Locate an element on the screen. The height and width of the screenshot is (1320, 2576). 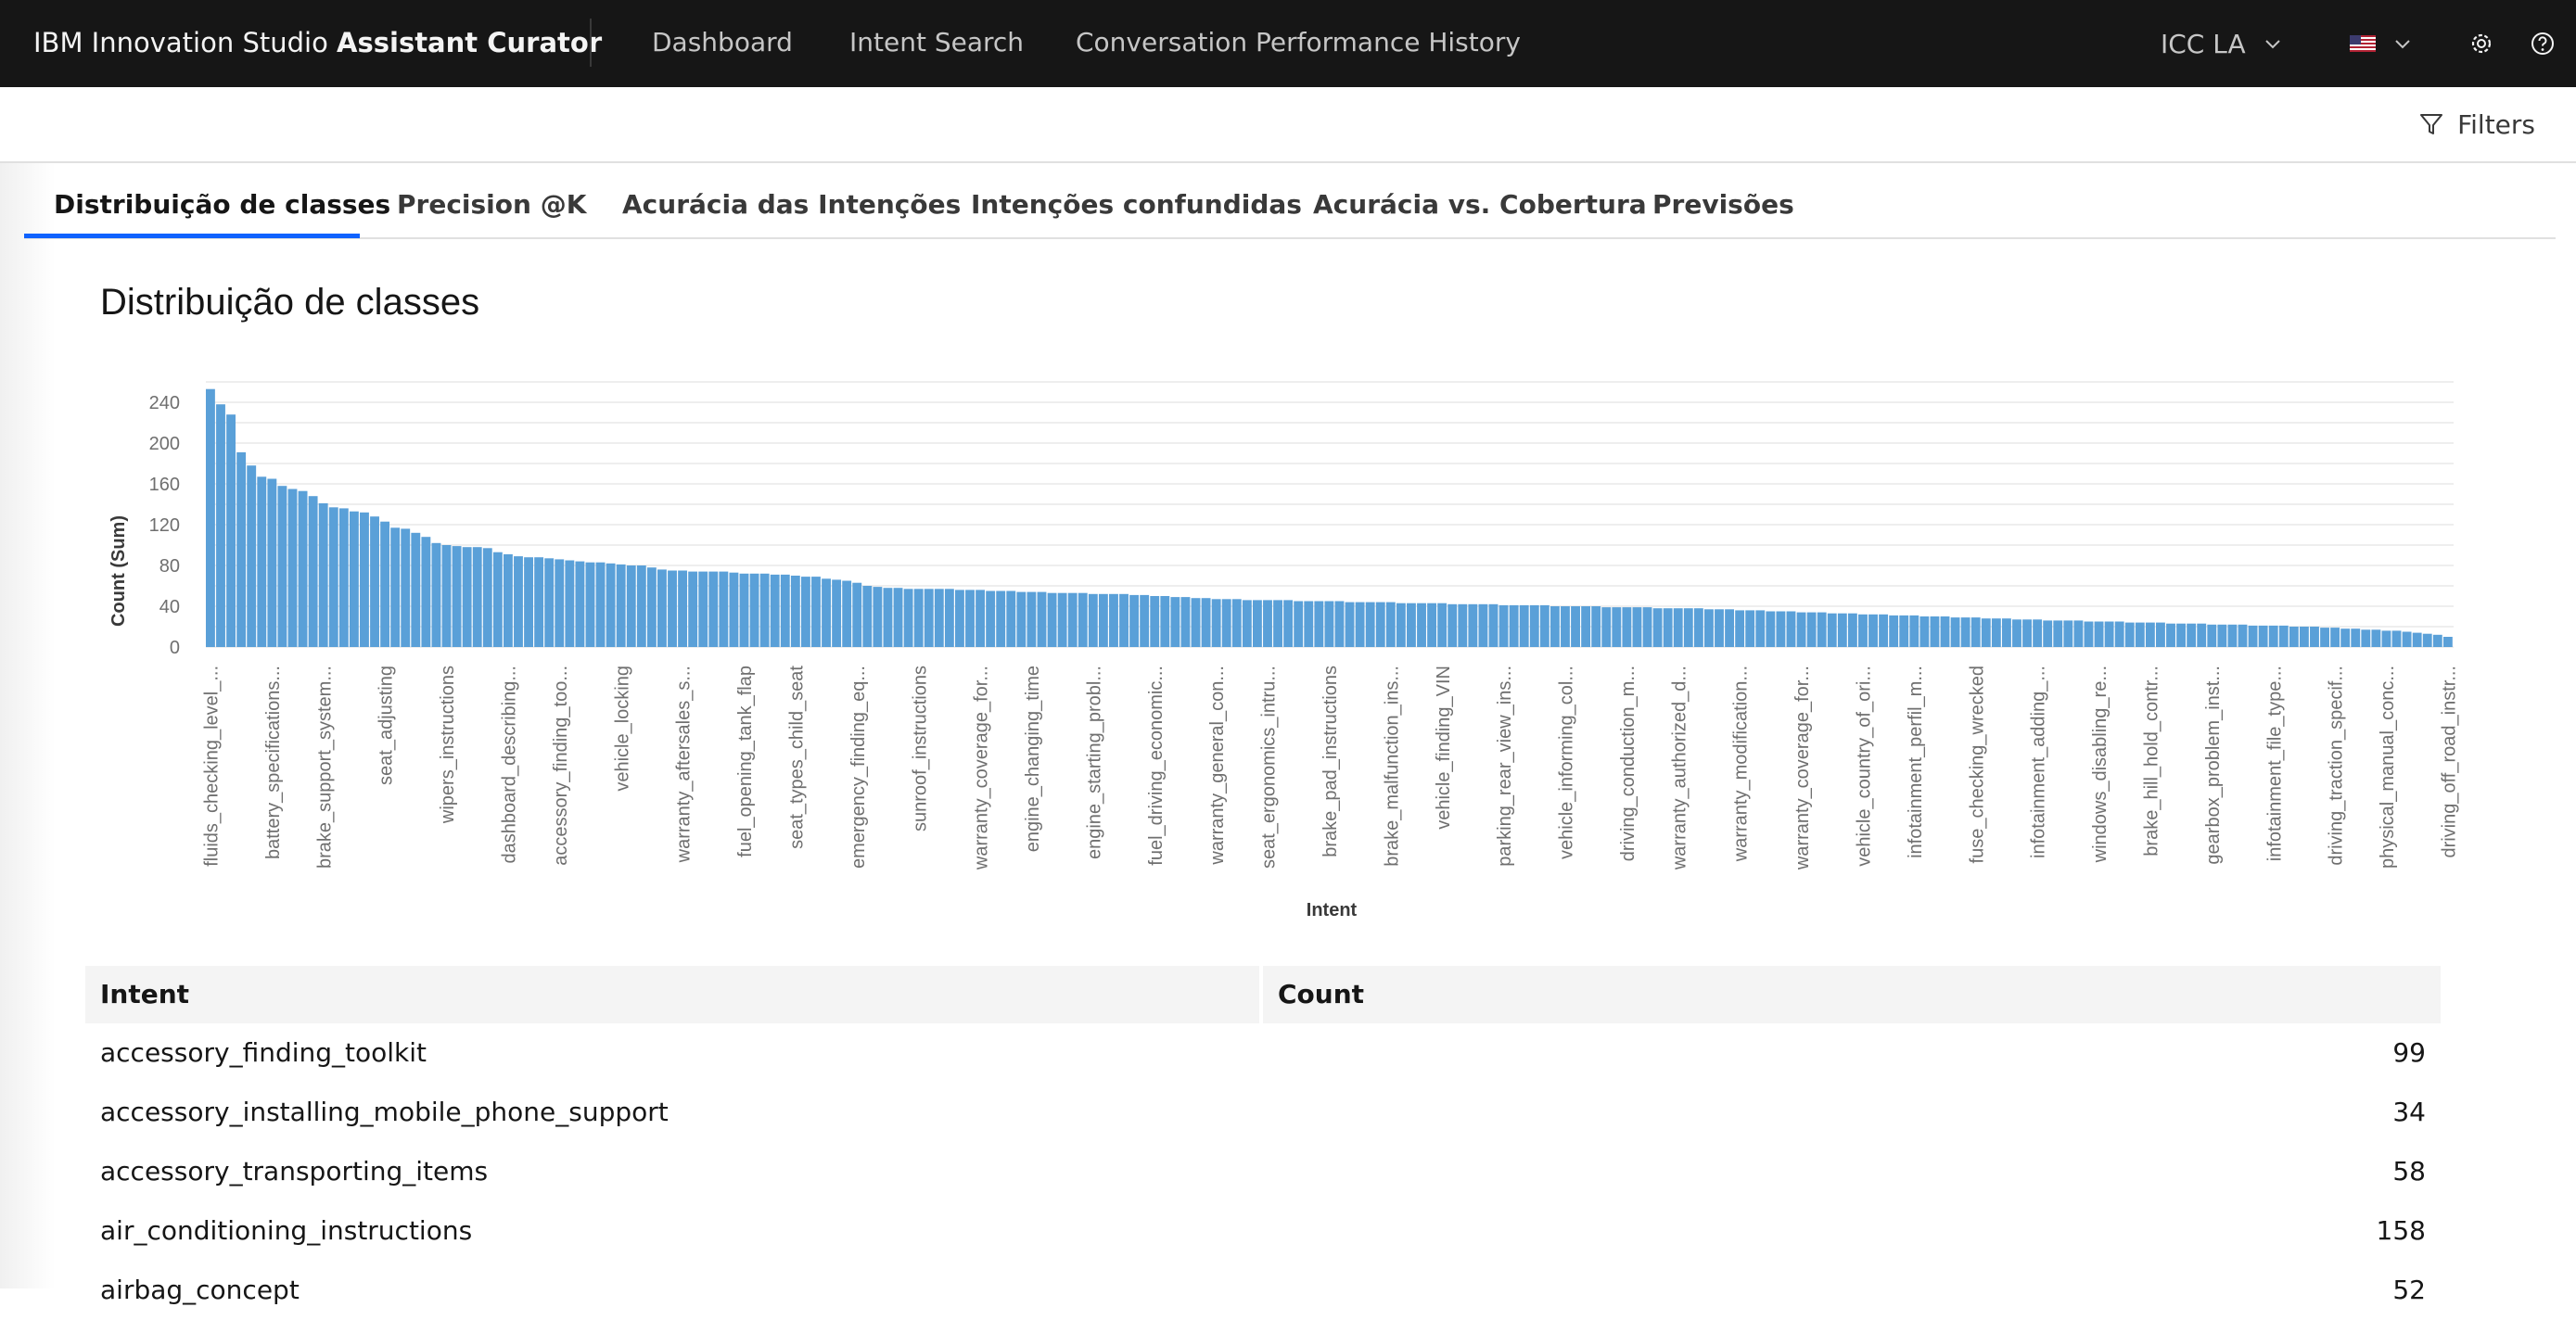
tab-acuracia-vs-cobertura: Acurácia vs. Cobertura is located at coordinates (1480, 211).